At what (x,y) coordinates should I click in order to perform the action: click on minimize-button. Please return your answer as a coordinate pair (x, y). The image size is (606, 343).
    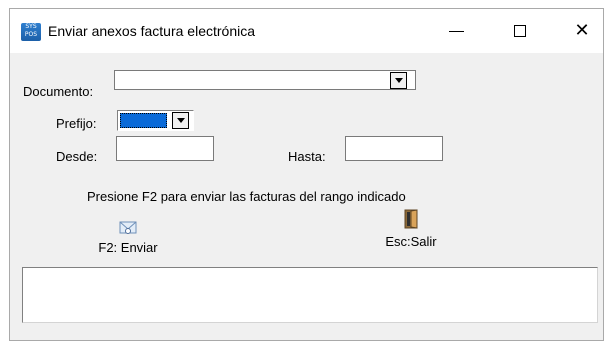
    Looking at the image, I should click on (456, 31).